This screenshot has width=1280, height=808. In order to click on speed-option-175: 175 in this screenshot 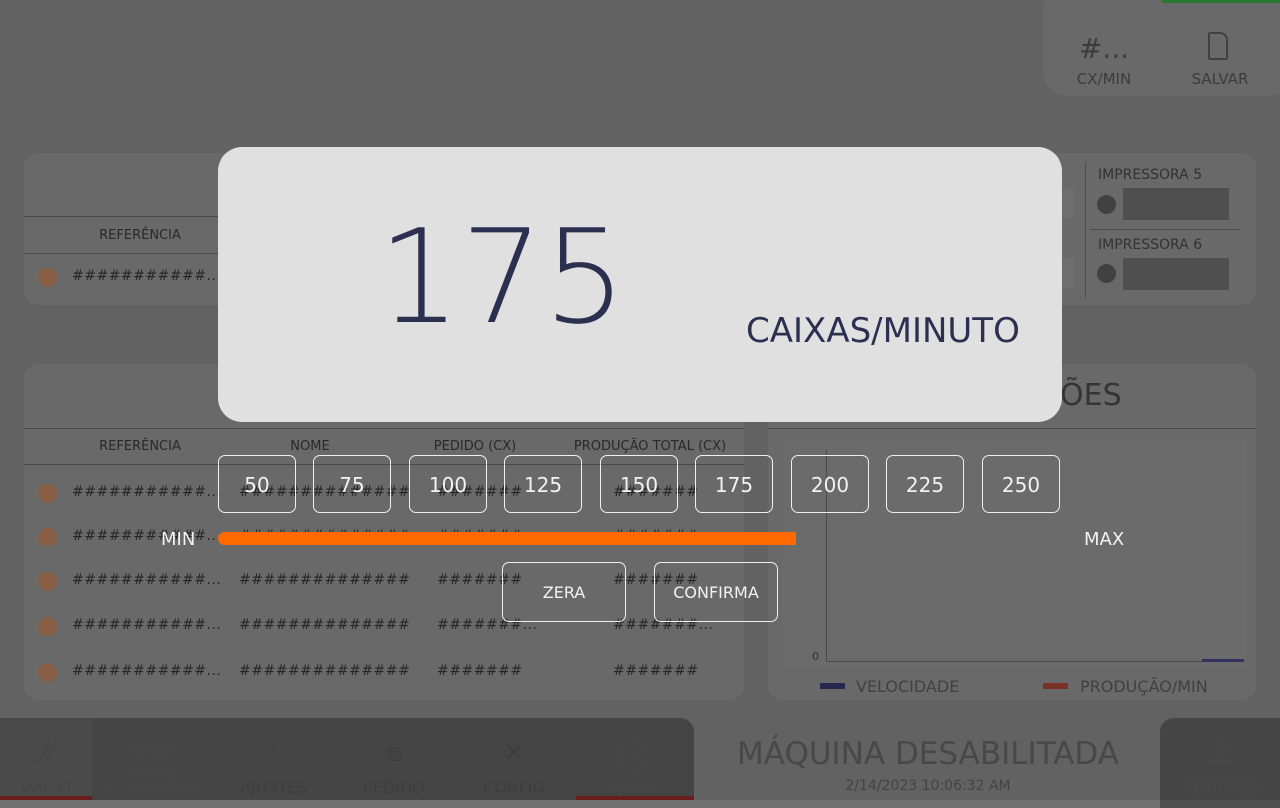, I will do `click(734, 484)`.